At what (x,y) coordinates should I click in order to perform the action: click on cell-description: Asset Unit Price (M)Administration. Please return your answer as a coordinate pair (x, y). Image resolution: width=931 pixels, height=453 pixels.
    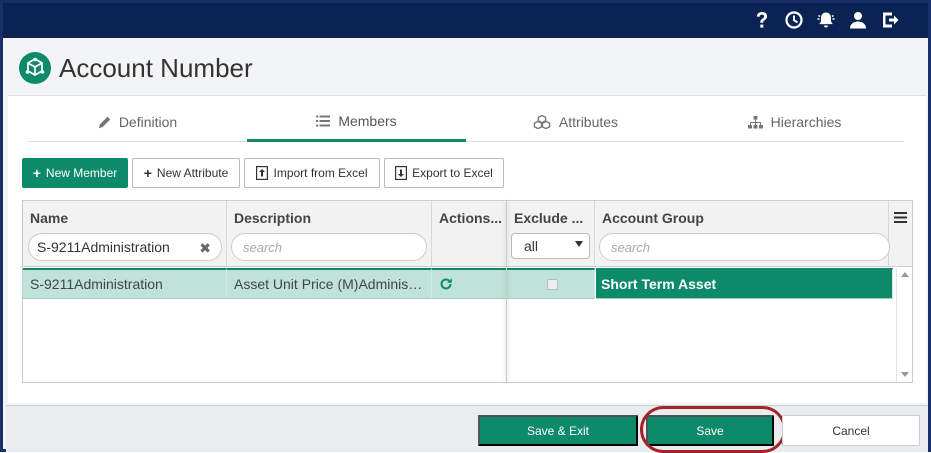
    Looking at the image, I should click on (329, 283).